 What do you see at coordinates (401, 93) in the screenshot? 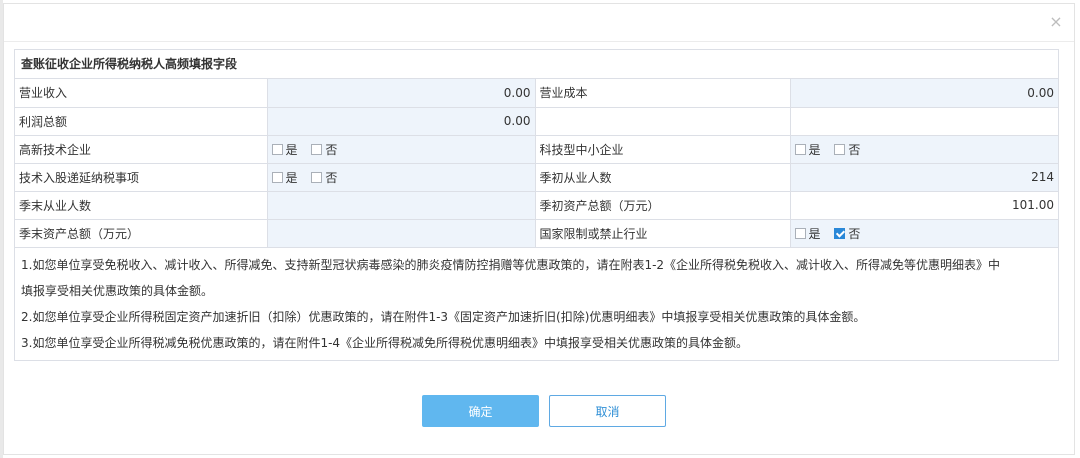
I see `revenue-input: 0.00` at bounding box center [401, 93].